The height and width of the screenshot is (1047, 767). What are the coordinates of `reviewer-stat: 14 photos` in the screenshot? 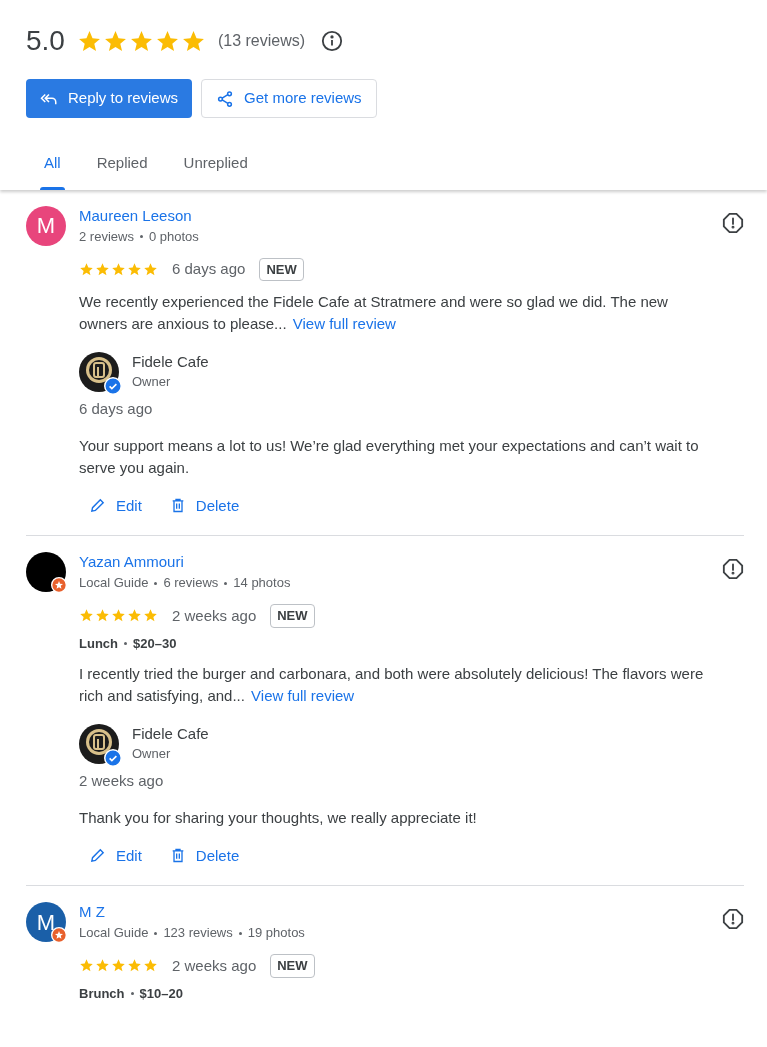 It's located at (262, 583).